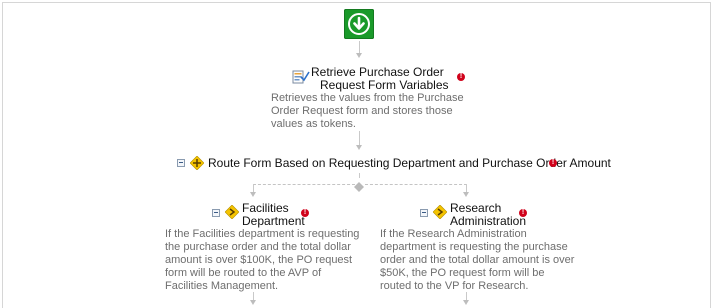 Image resolution: width=714 pixels, height=308 pixels. What do you see at coordinates (454, 286) in the screenshot?
I see `branch-desc-line: routed to the VP for Research.` at bounding box center [454, 286].